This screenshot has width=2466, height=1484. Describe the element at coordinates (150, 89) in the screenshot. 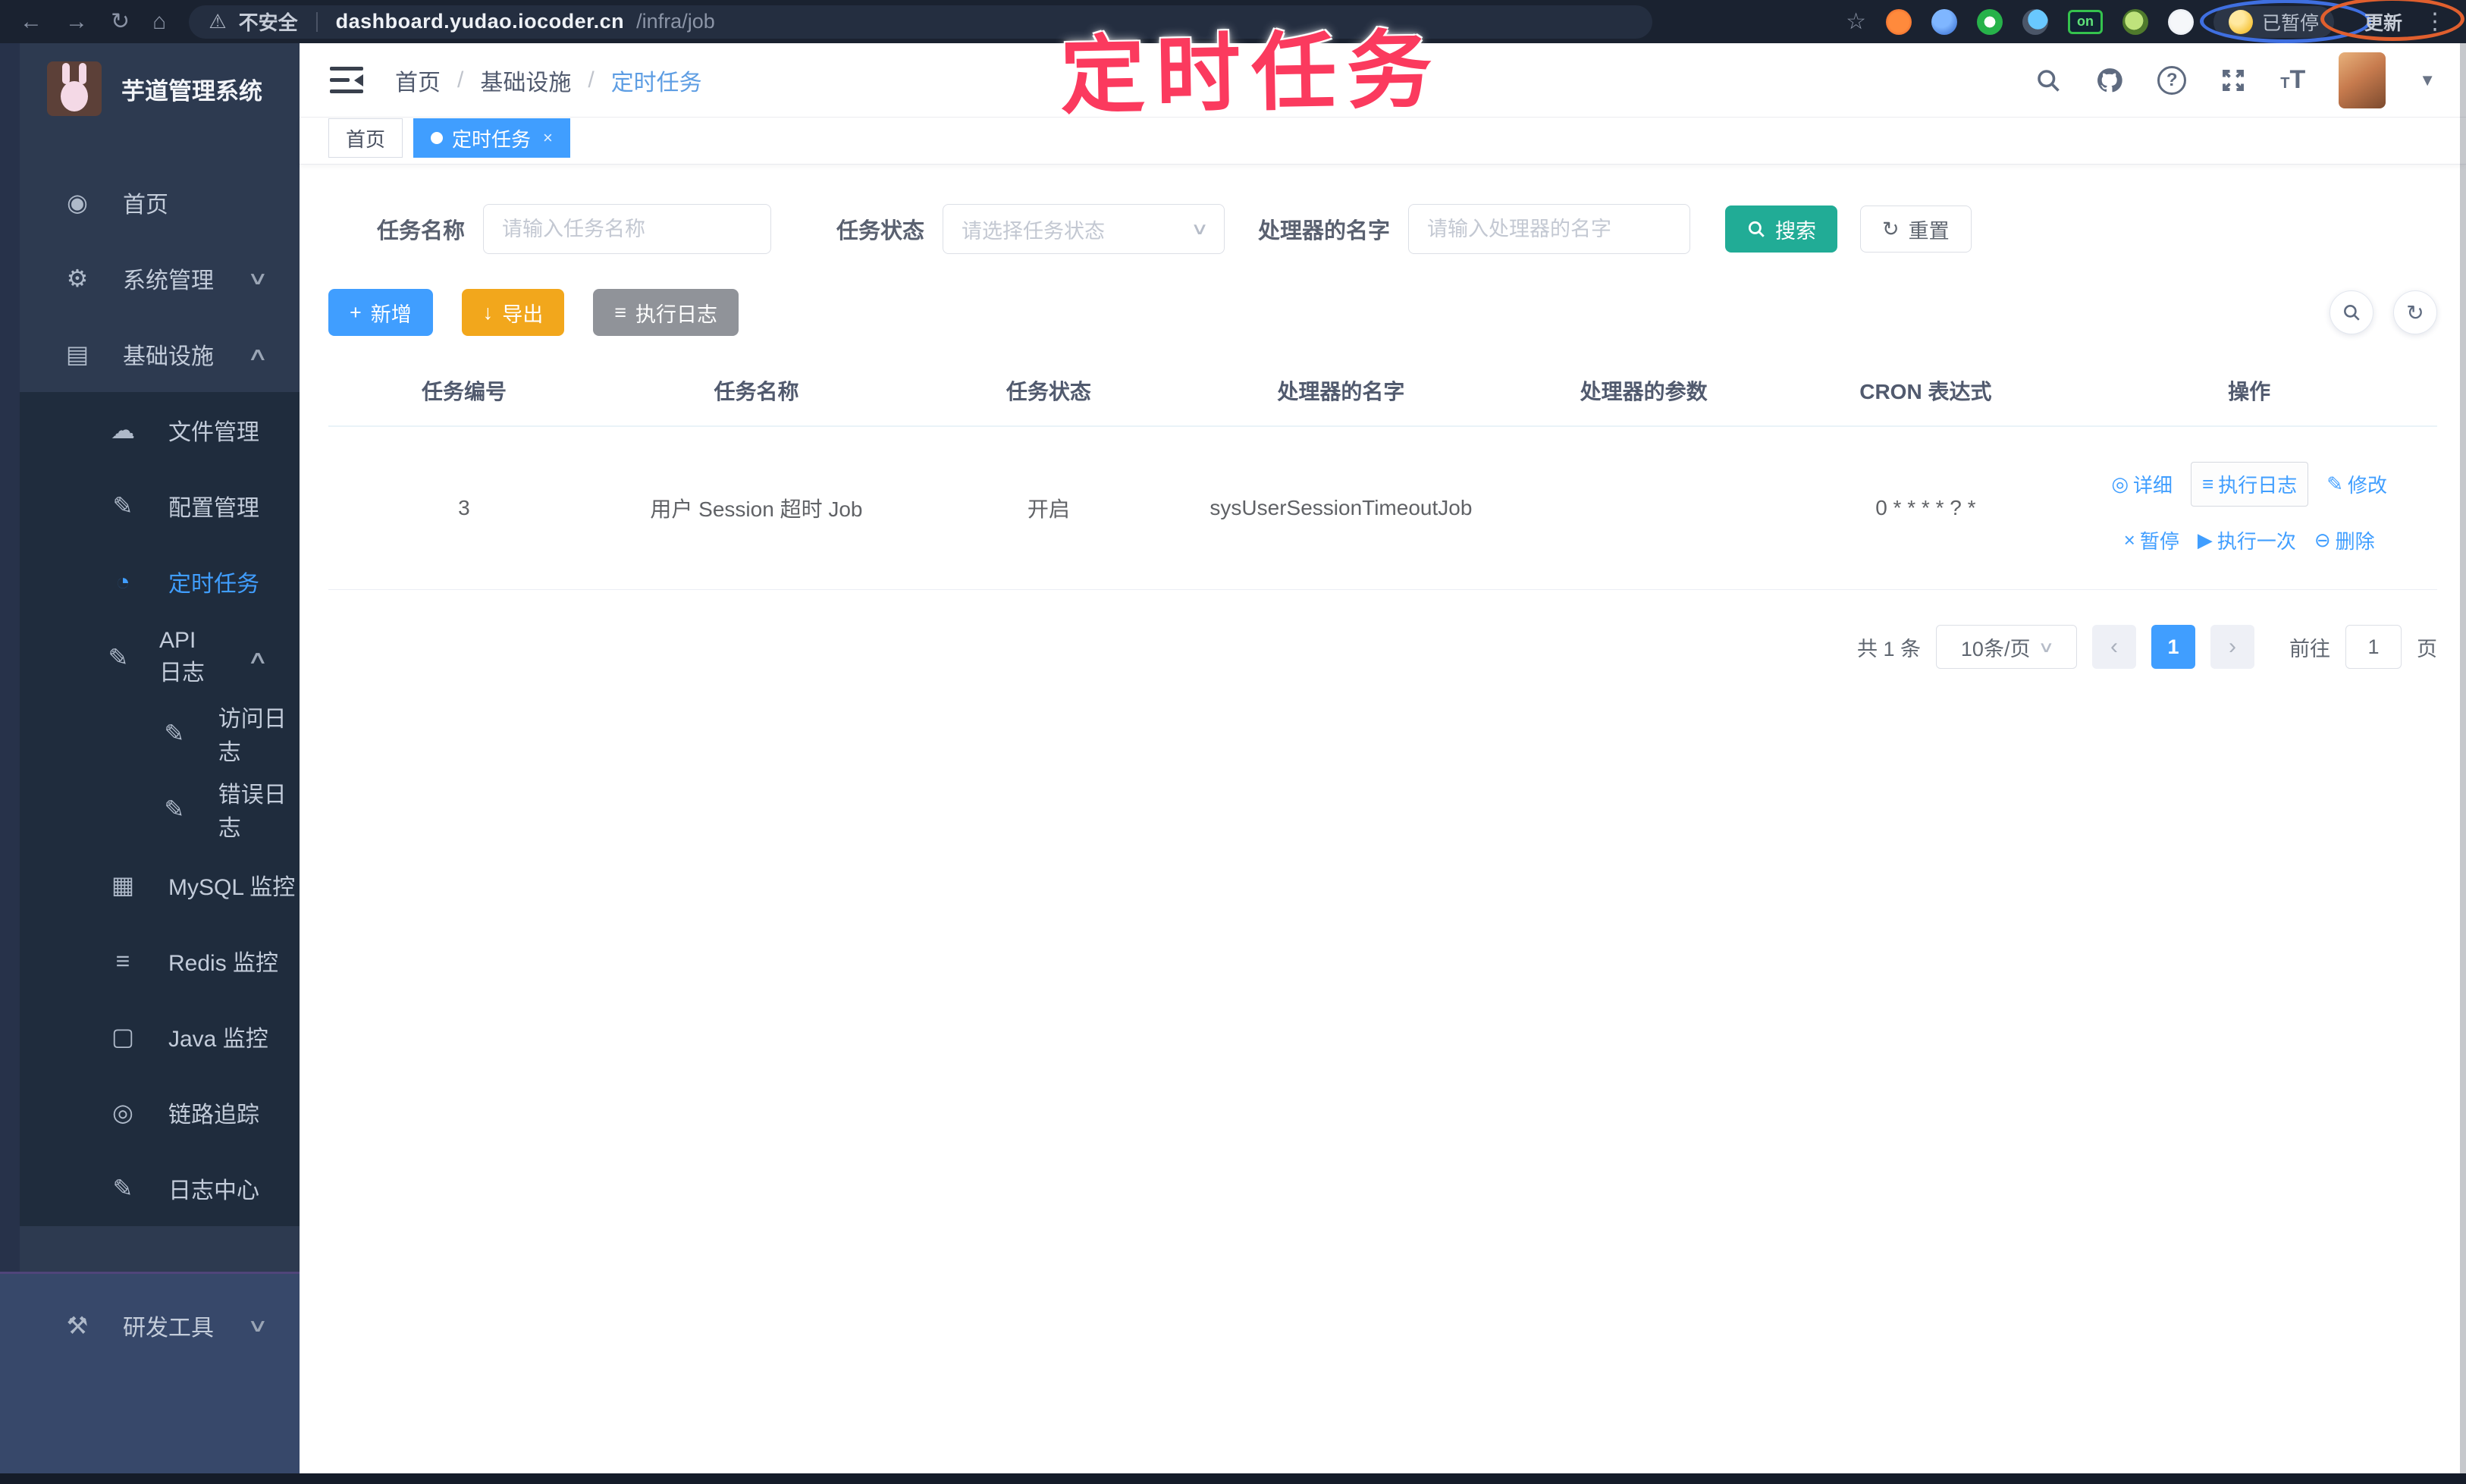

I see `sidebar-logo-row: 芋道管理系统` at that location.